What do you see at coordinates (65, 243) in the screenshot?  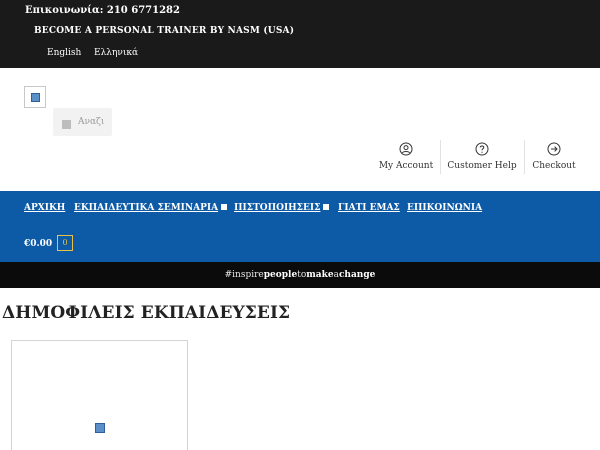 I see `cart-count-badge: 0` at bounding box center [65, 243].